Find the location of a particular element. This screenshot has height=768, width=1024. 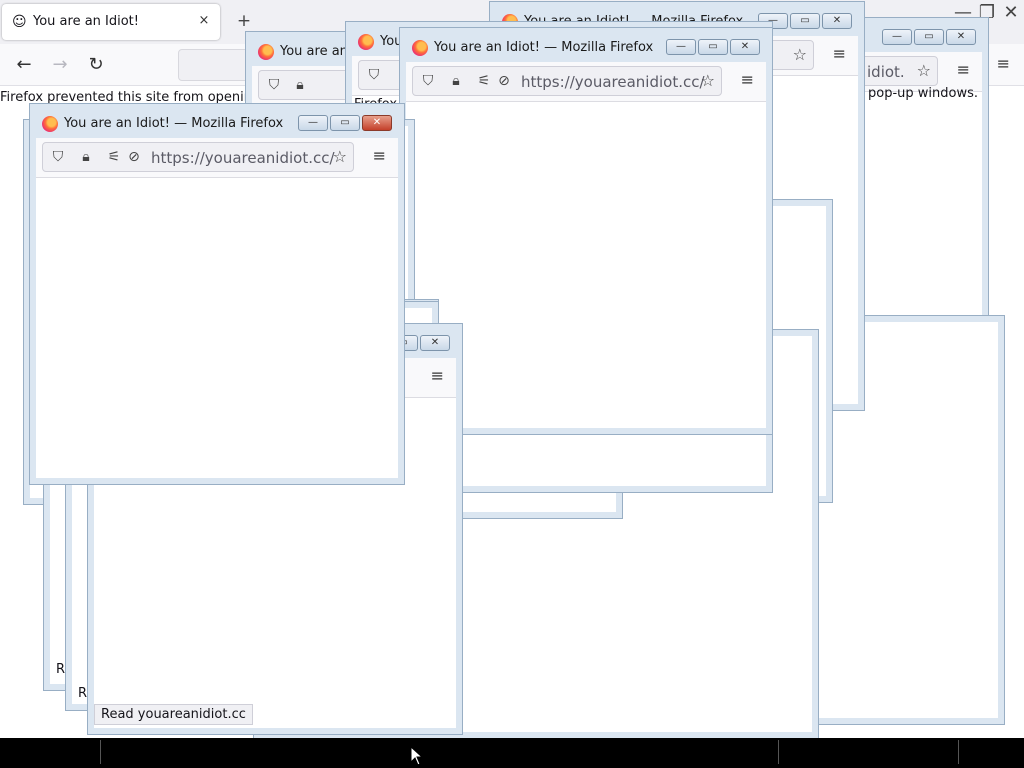

page-content is located at coordinates (217, 328).